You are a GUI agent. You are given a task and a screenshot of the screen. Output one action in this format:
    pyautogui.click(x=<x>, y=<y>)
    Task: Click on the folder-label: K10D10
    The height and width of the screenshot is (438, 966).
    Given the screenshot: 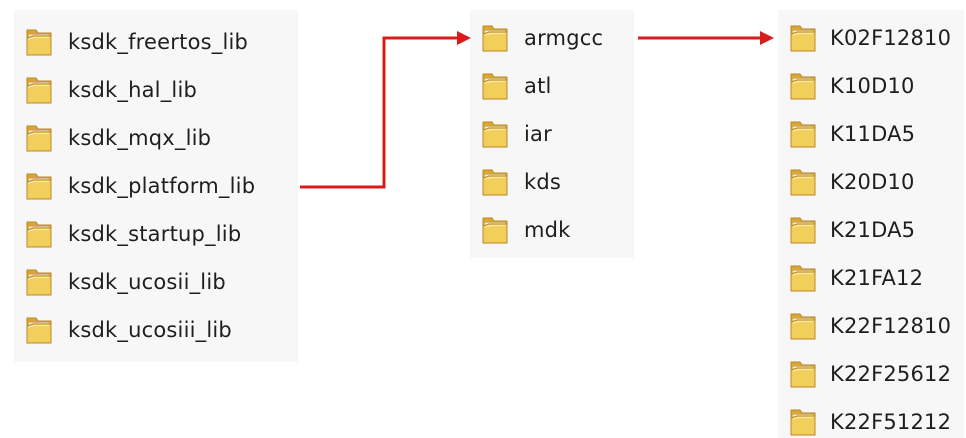 What is the action you would take?
    pyautogui.click(x=872, y=86)
    